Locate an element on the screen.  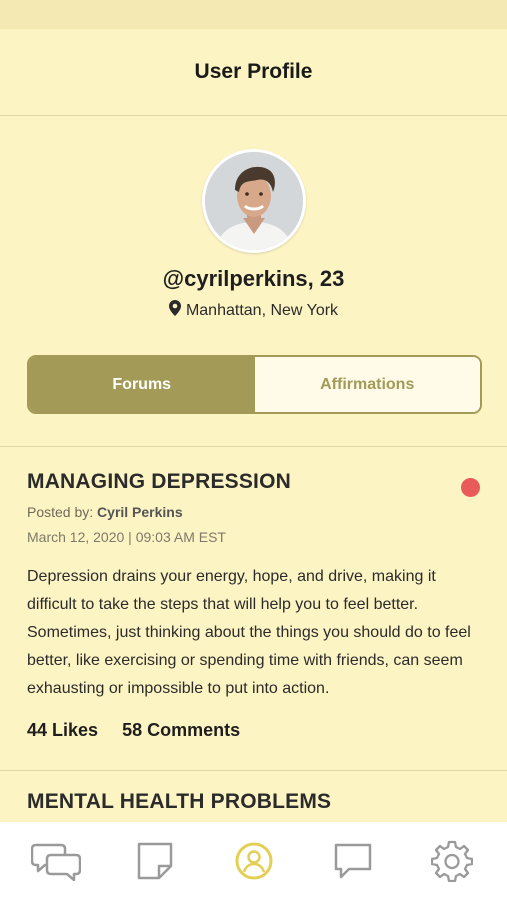
bottom-nav is located at coordinates (253, 861).